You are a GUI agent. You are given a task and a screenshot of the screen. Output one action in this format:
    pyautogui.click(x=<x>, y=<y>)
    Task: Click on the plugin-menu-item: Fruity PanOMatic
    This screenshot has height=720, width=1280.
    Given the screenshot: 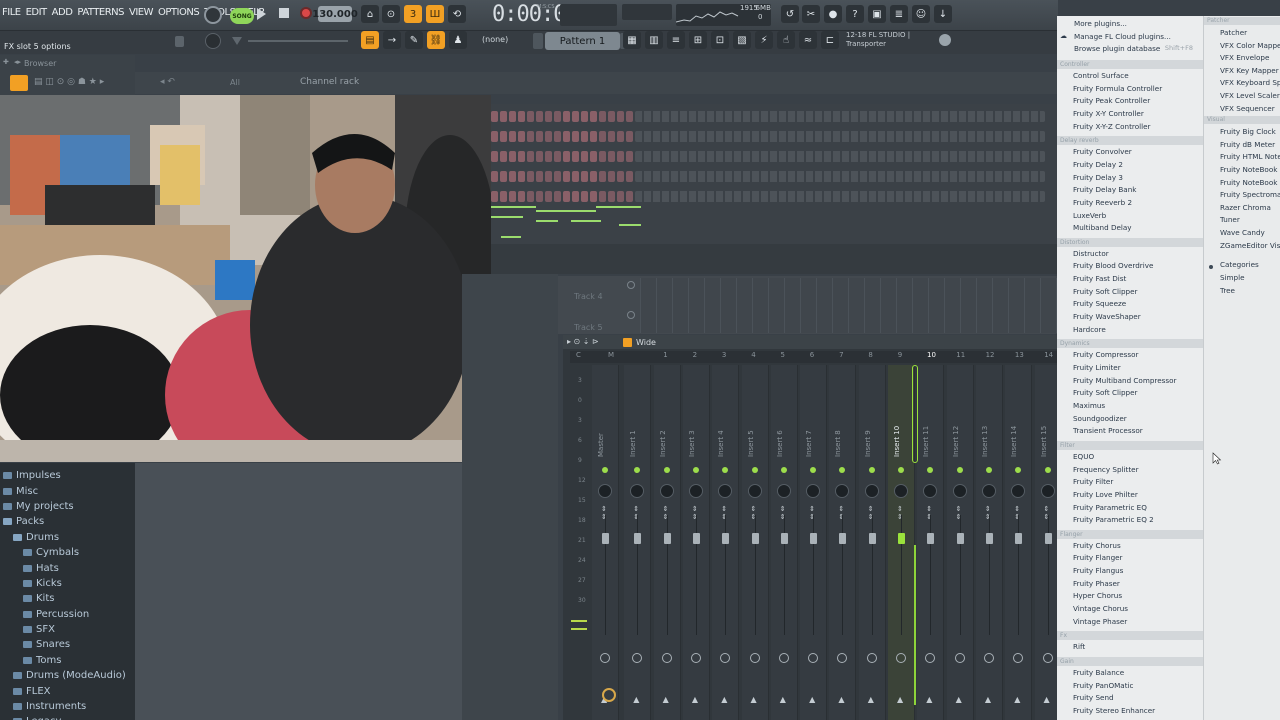 What is the action you would take?
    pyautogui.click(x=1103, y=685)
    